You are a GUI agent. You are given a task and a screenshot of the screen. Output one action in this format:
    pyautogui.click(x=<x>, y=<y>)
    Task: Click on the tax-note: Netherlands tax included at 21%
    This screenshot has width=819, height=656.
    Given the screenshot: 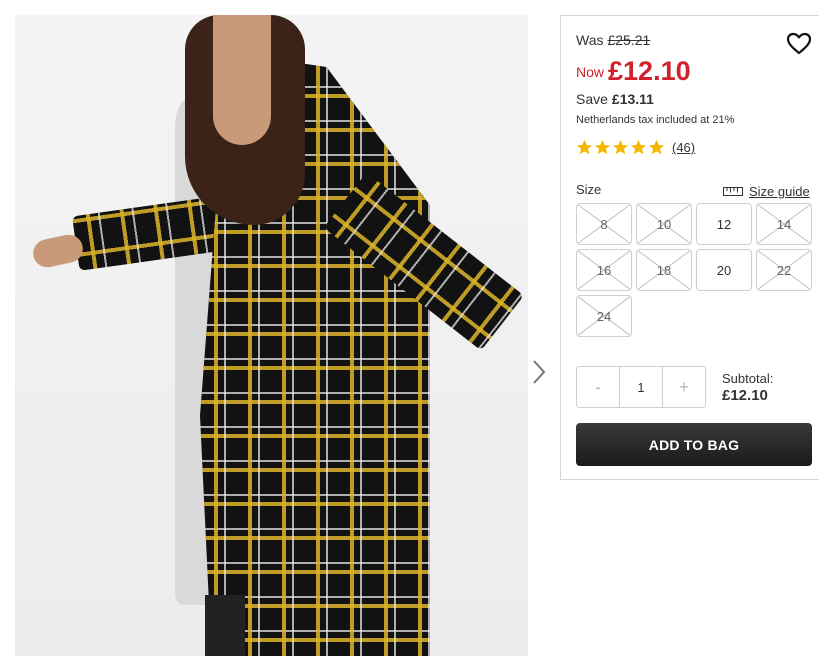 What is the action you would take?
    pyautogui.click(x=655, y=120)
    